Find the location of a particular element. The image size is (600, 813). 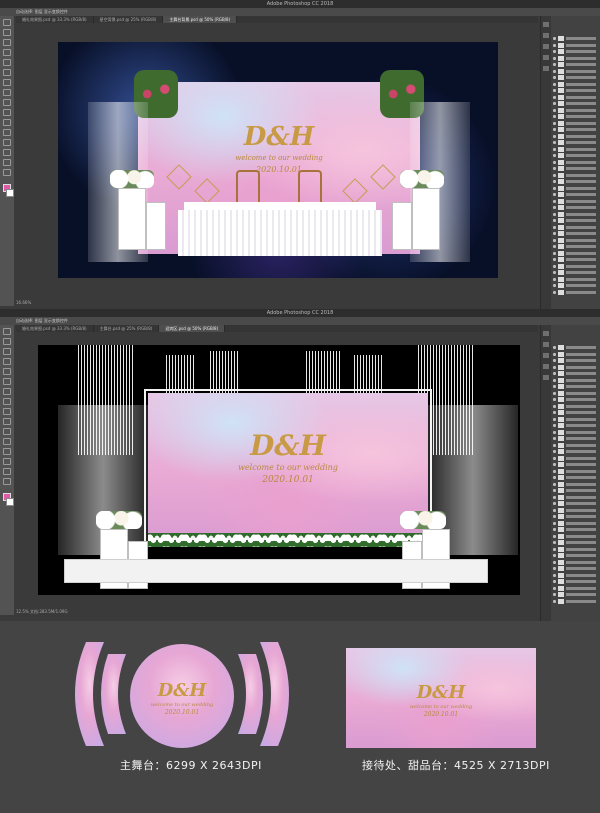

eyedropper-icon is located at coordinates (7, 371).